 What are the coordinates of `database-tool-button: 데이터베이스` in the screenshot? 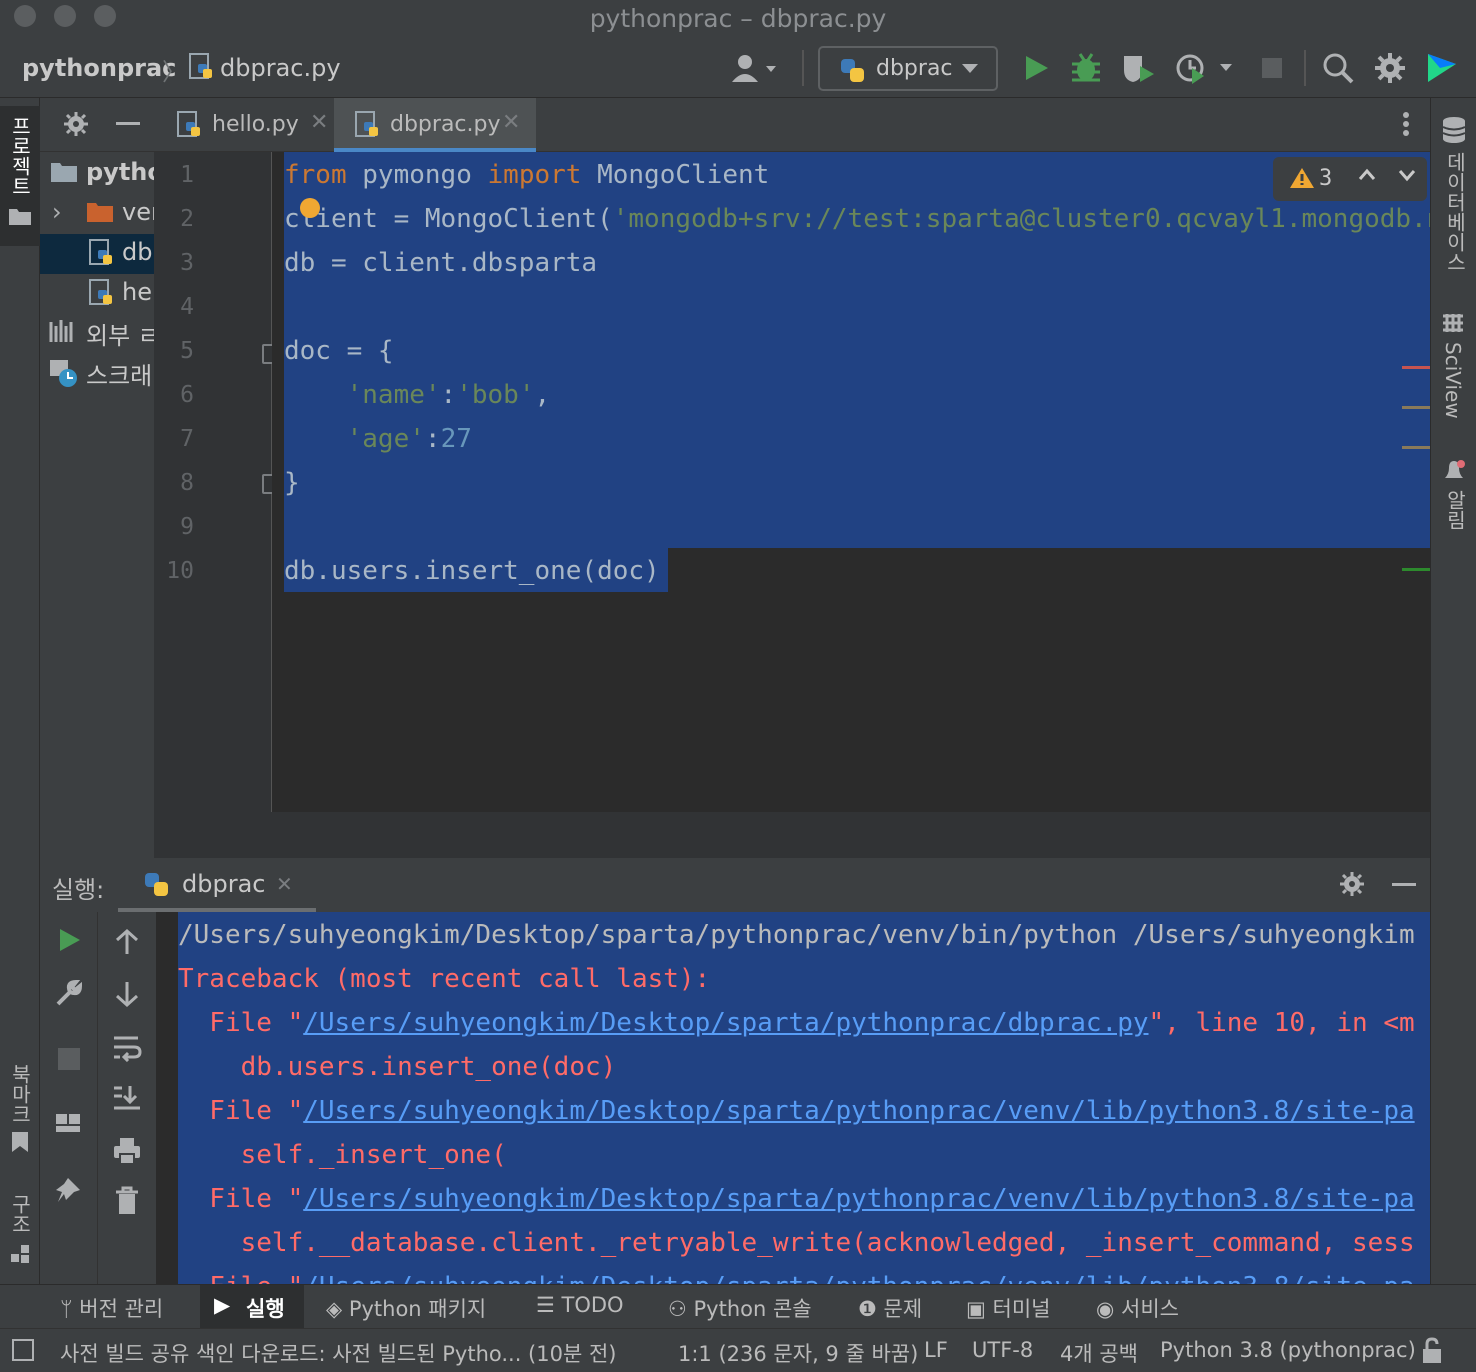 It's located at (1453, 199).